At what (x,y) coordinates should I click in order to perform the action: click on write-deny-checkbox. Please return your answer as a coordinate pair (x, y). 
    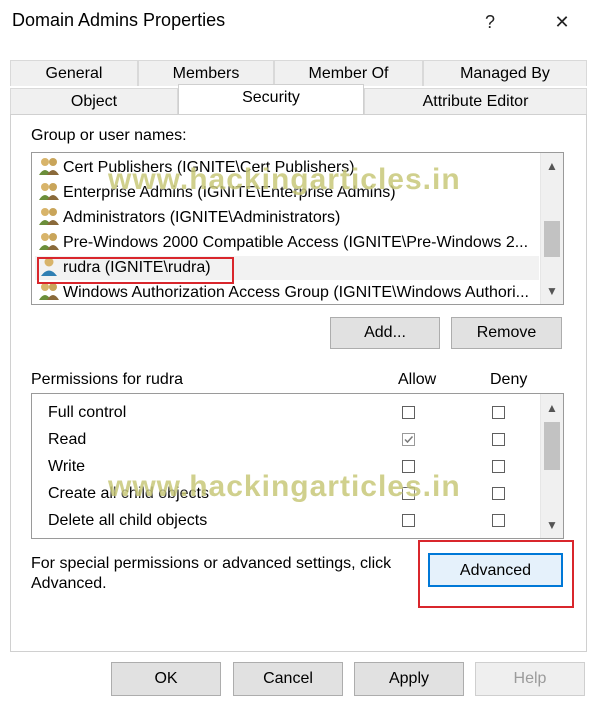
    Looking at the image, I should click on (498, 466).